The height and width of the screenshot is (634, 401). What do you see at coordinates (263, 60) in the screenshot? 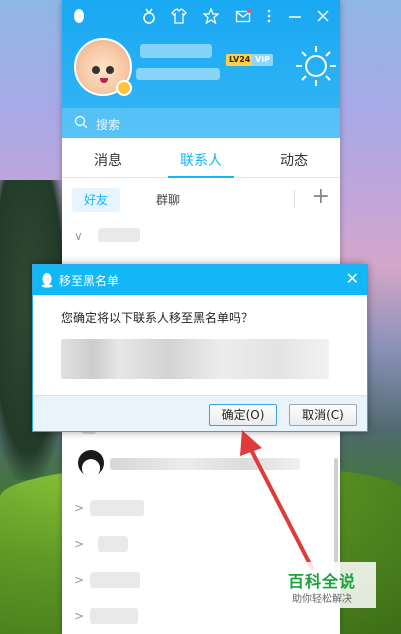
I see `vip-badge: VIP` at bounding box center [263, 60].